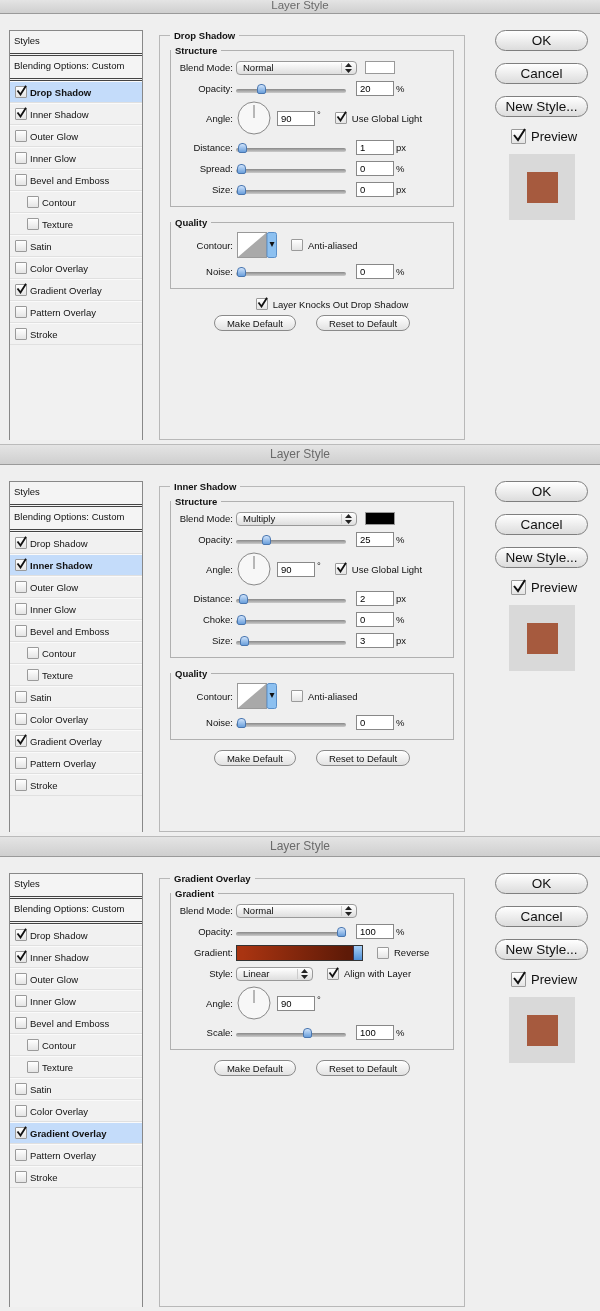  I want to click on style-list-item: Stroke, so click(76, 785).